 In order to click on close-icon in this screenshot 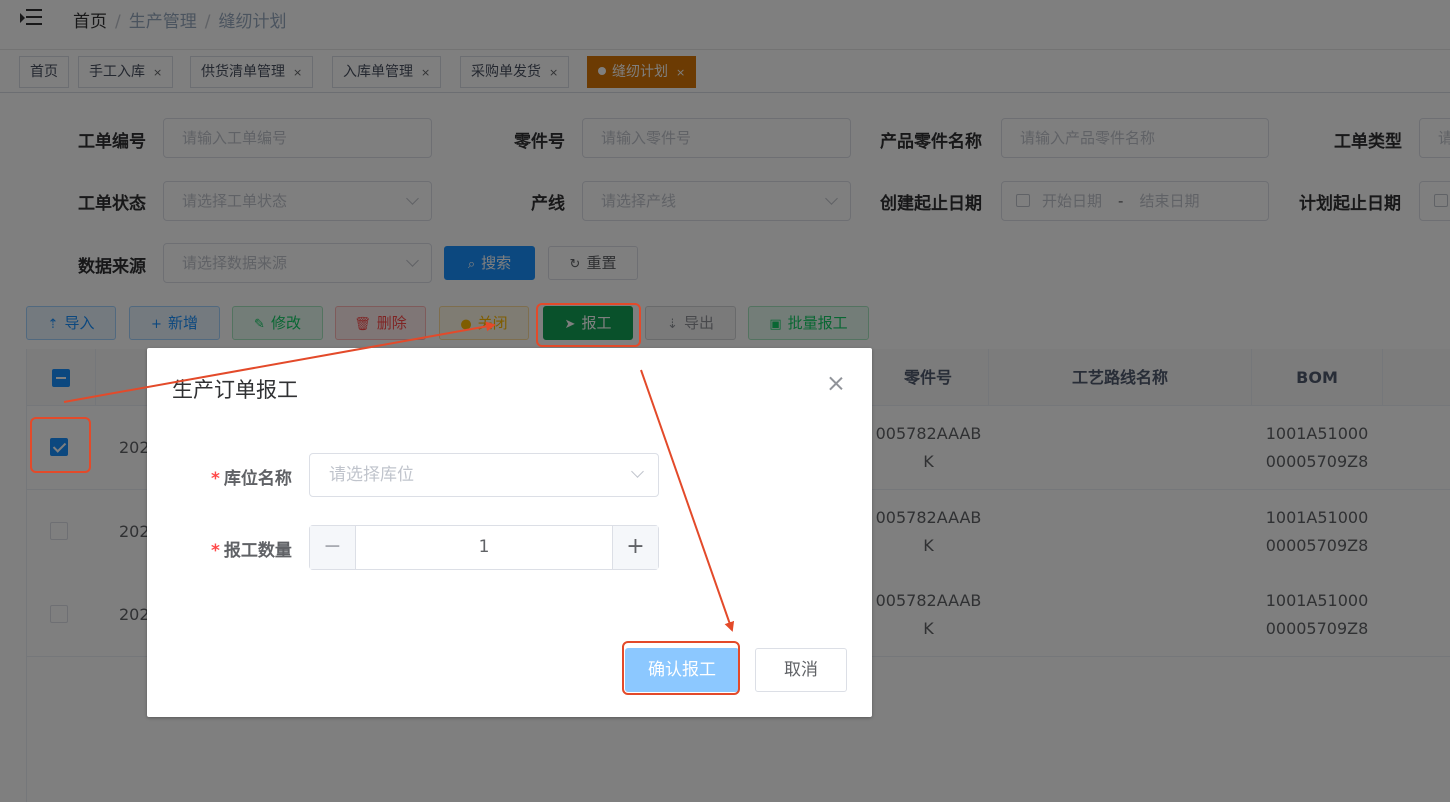, I will do `click(836, 383)`.